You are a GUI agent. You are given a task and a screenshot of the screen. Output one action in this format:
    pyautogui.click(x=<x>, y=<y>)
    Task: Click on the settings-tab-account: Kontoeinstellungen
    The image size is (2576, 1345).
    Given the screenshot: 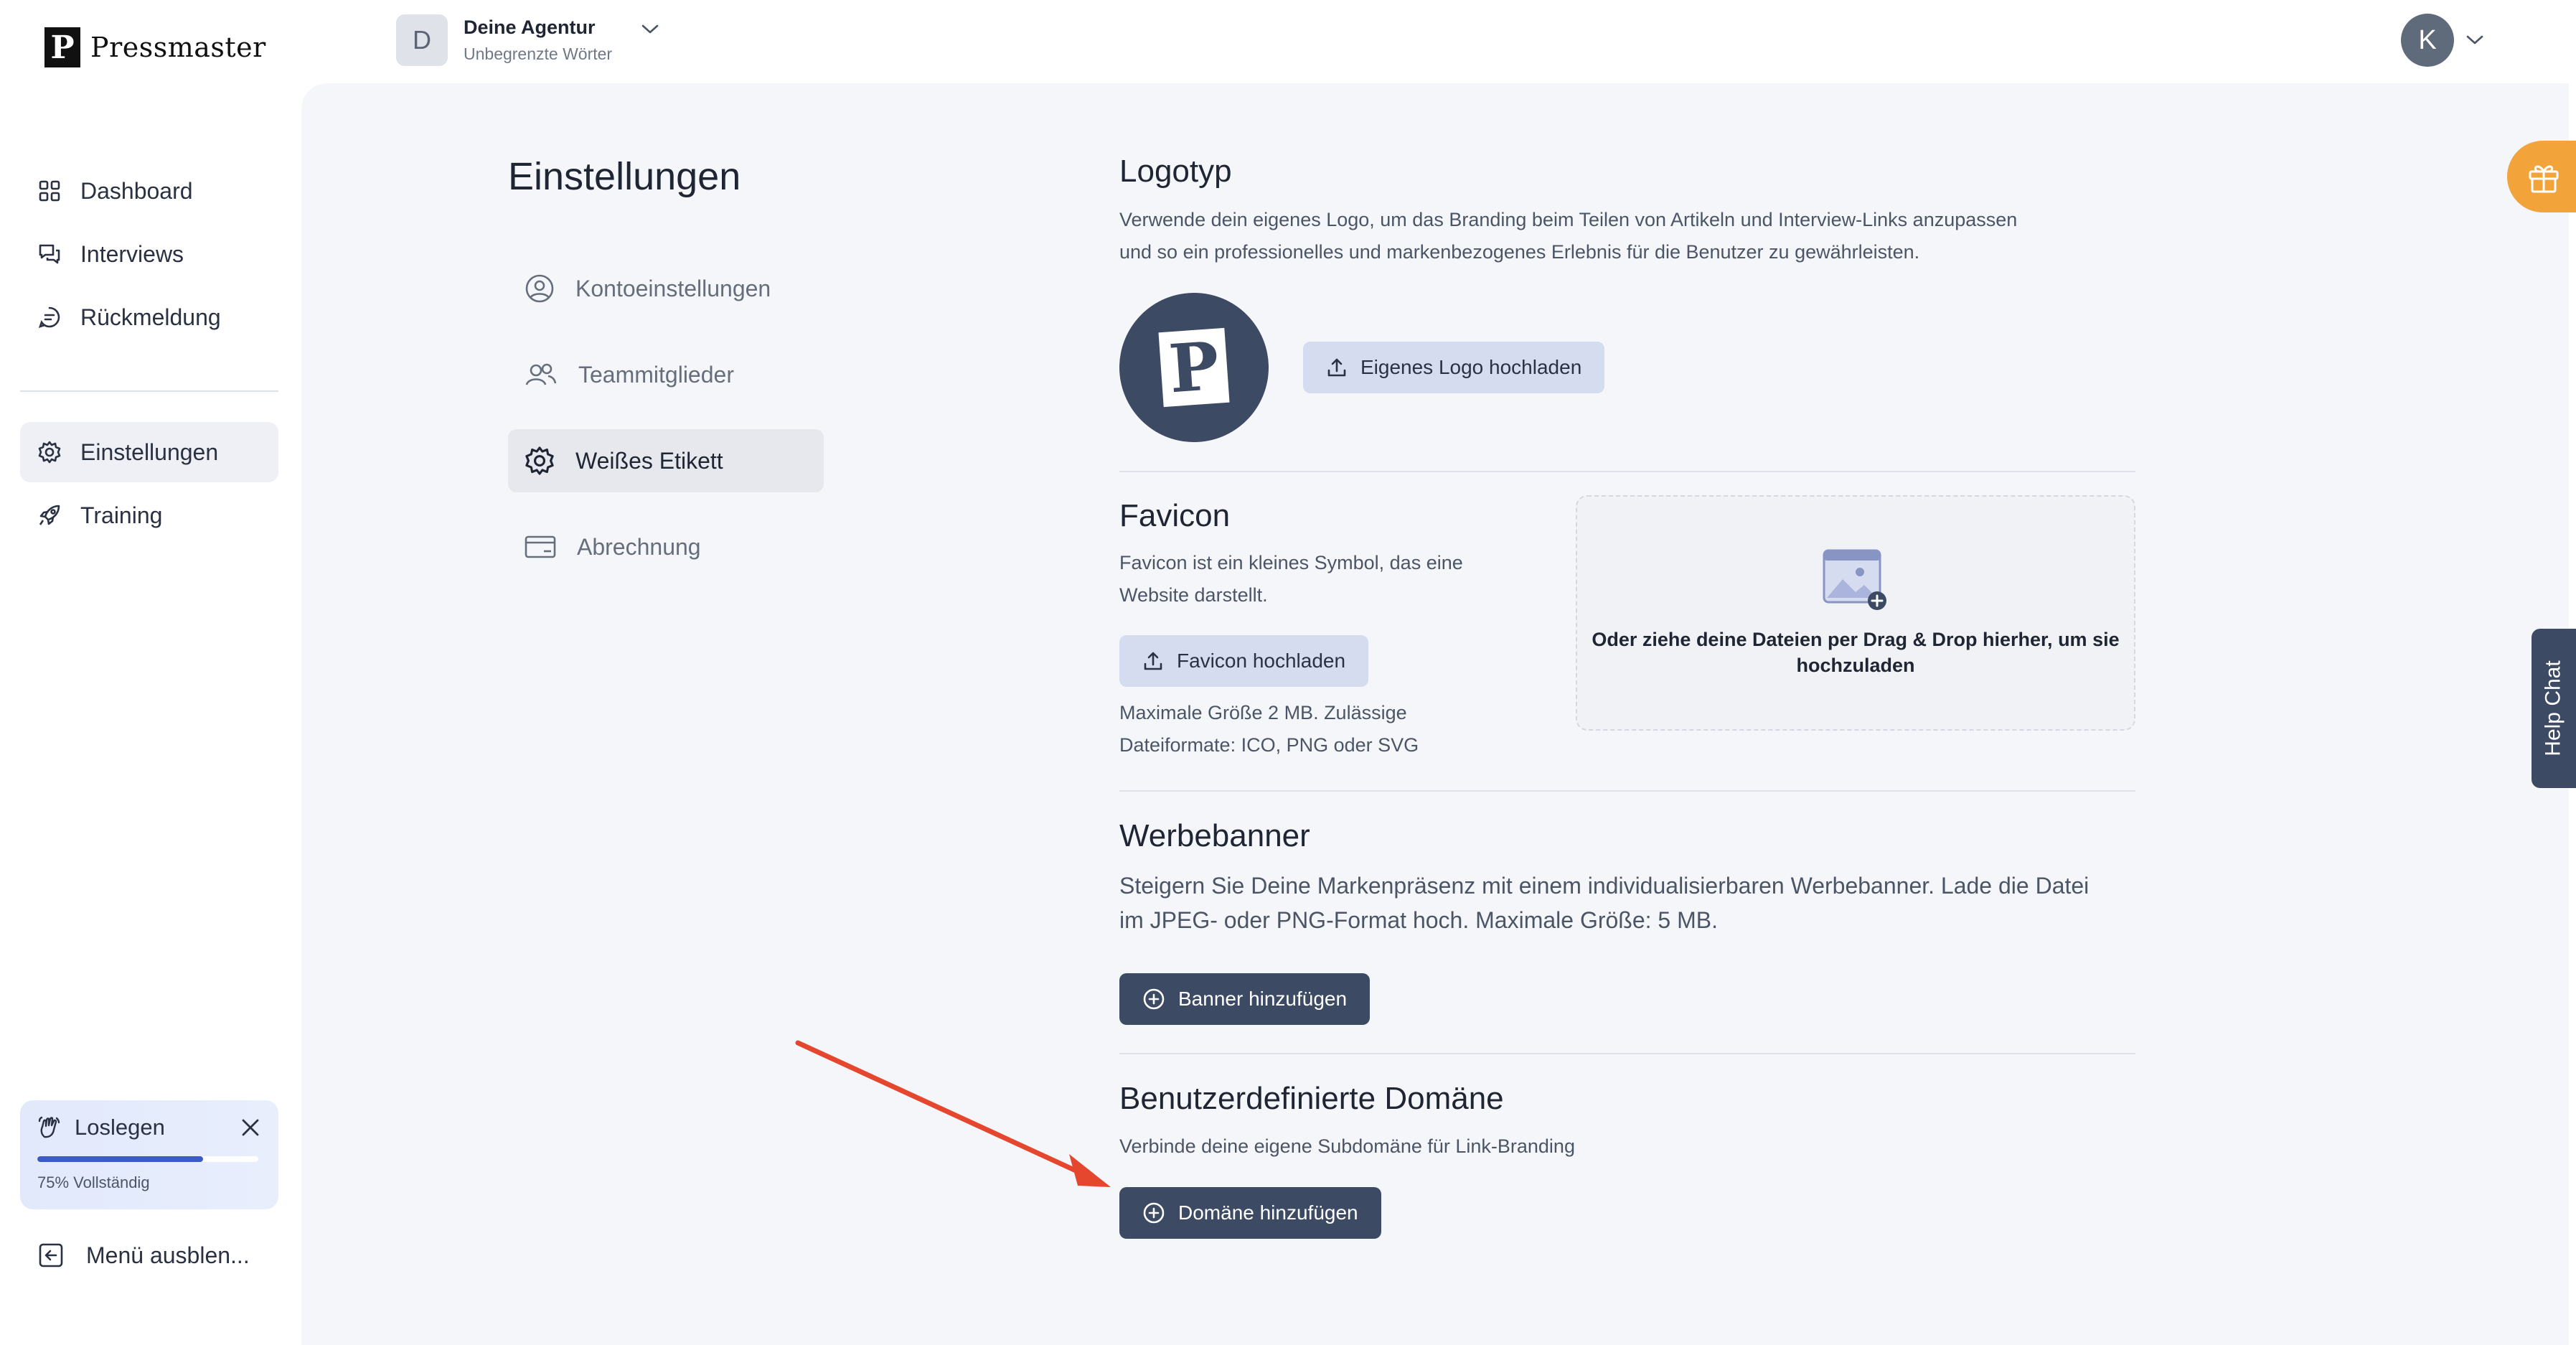 What is the action you would take?
    pyautogui.click(x=666, y=288)
    